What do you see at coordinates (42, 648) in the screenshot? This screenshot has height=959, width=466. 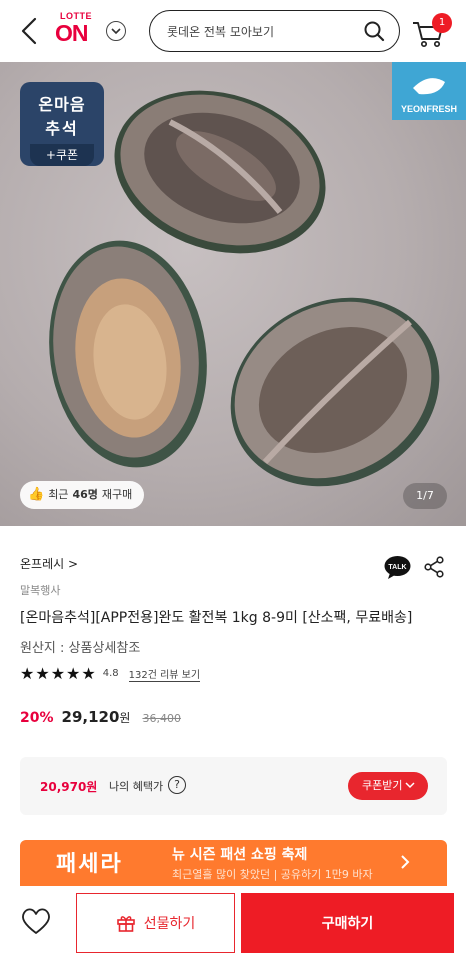 I see `origin-label: 원산지 :` at bounding box center [42, 648].